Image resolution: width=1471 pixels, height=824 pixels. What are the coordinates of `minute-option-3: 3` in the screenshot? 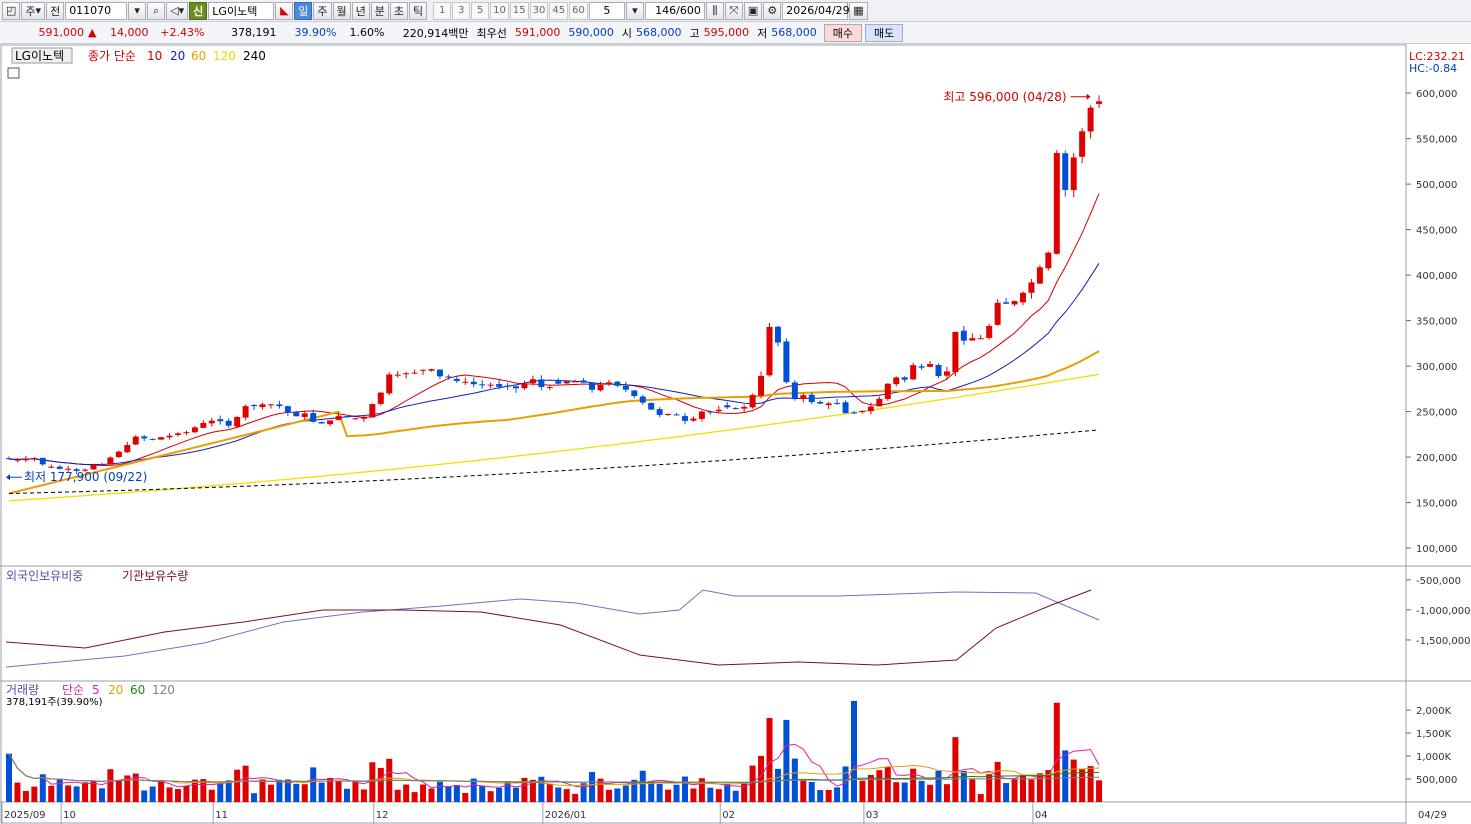 It's located at (461, 10).